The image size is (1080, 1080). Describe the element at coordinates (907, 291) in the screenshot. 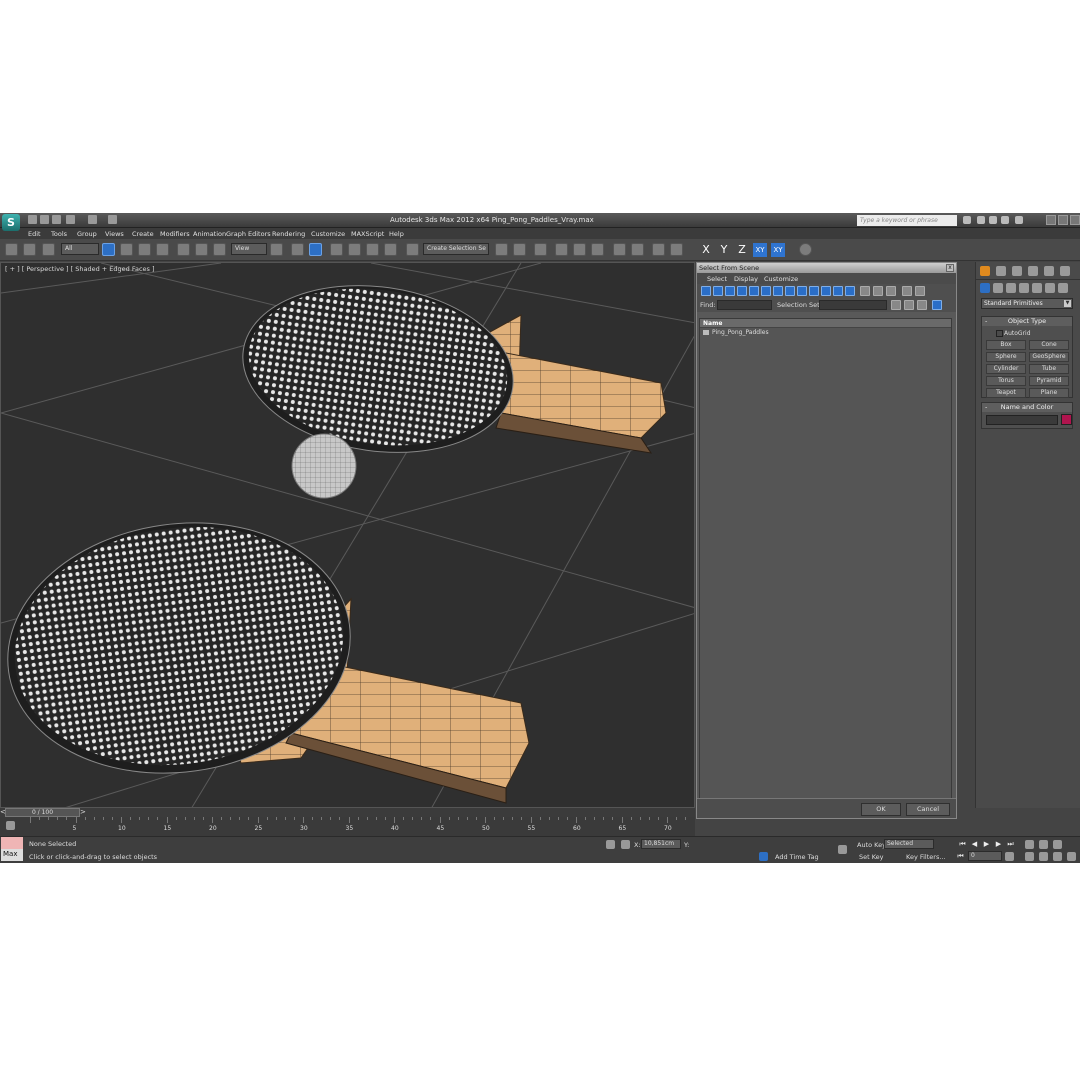

I see `filter-icon` at that location.